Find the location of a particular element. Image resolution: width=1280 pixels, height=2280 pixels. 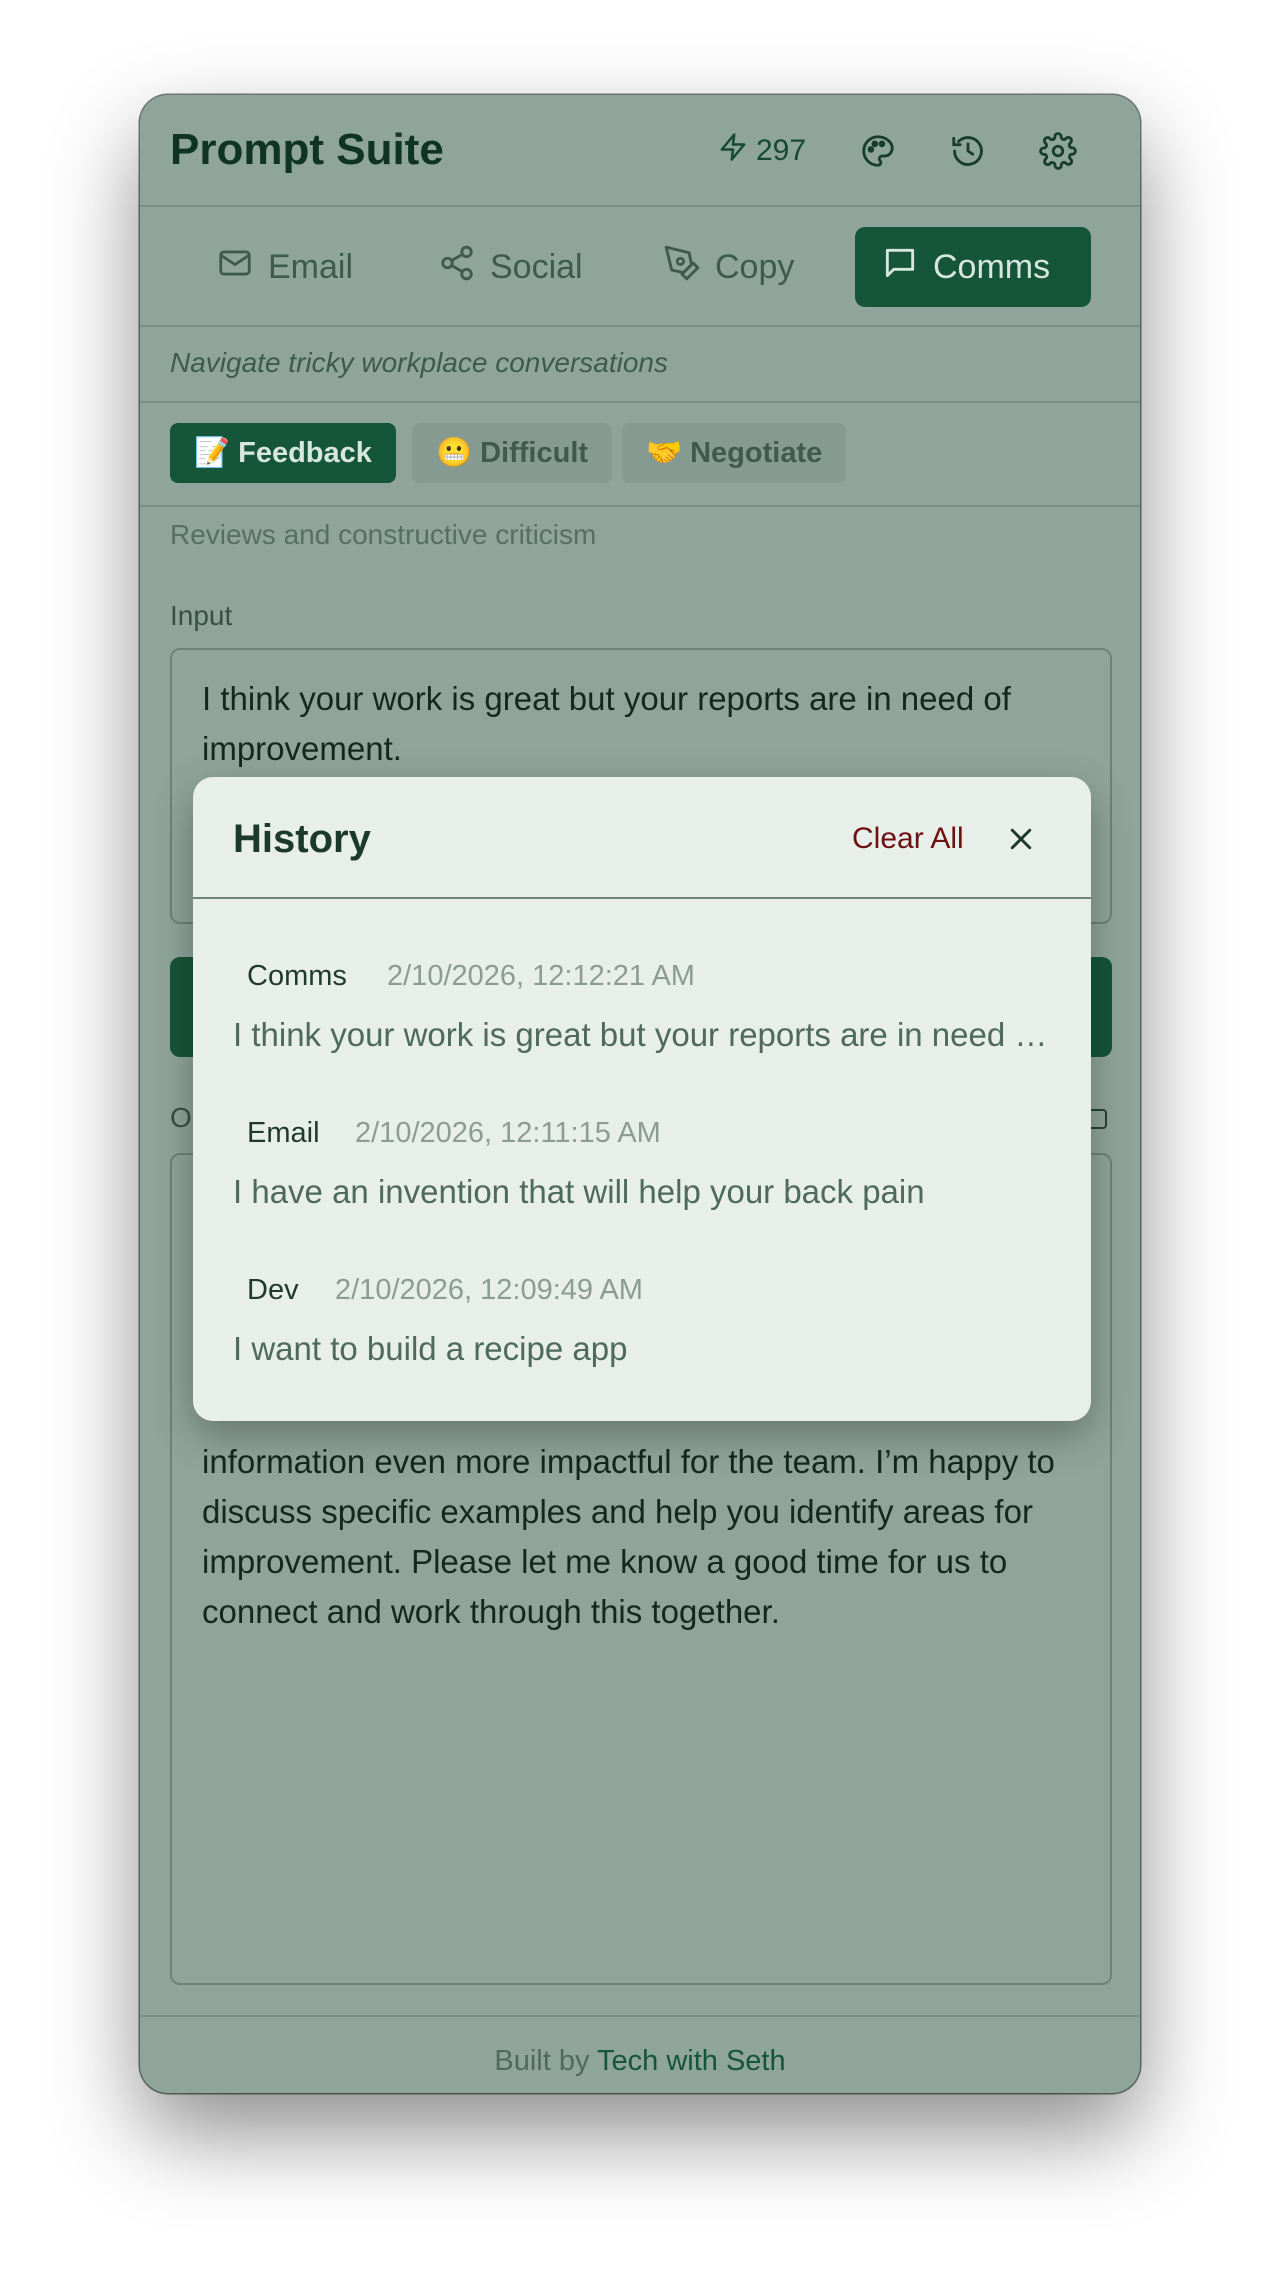

handshake-icon: 🤝 is located at coordinates (664, 453).